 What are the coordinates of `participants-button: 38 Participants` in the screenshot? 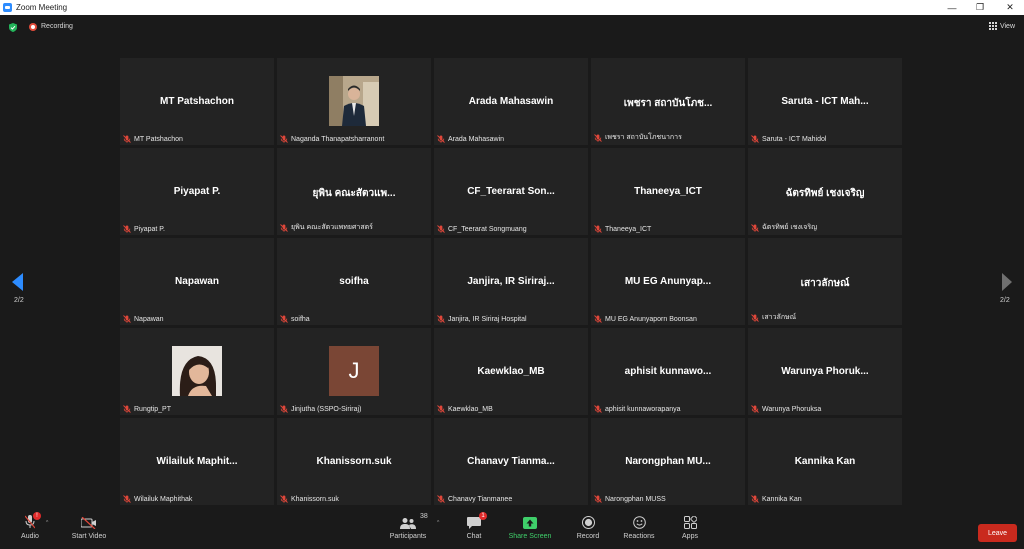 It's located at (408, 528).